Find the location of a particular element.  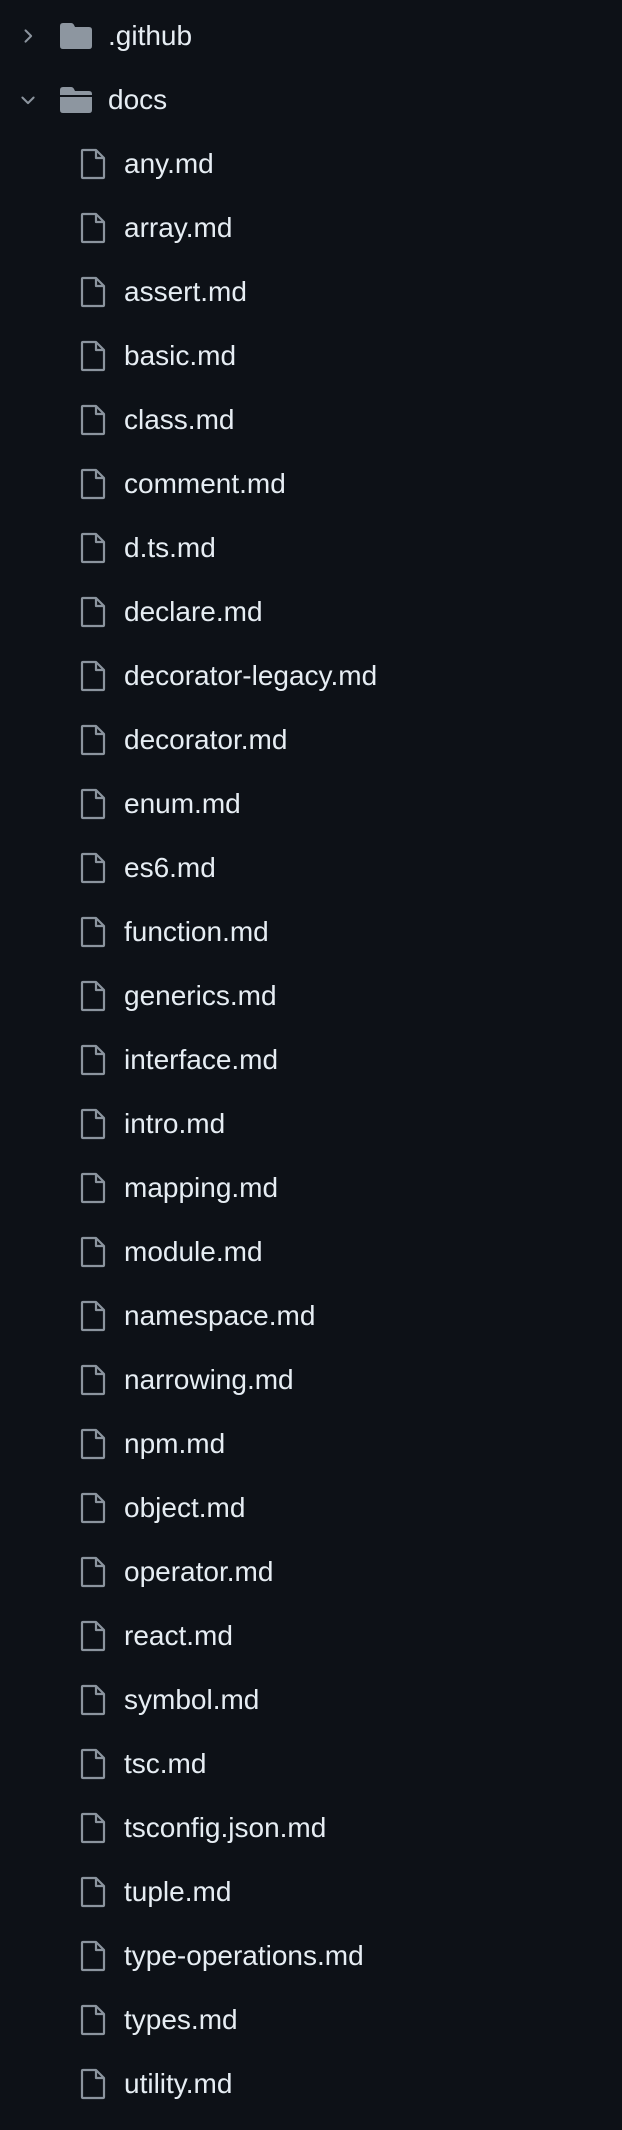

file-row-es6-md: es6.md is located at coordinates (311, 868).